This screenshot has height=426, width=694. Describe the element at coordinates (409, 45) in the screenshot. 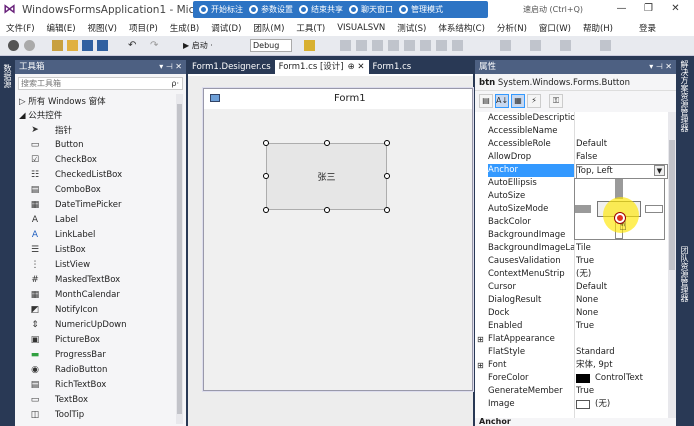

I see `align-middle-icon` at that location.